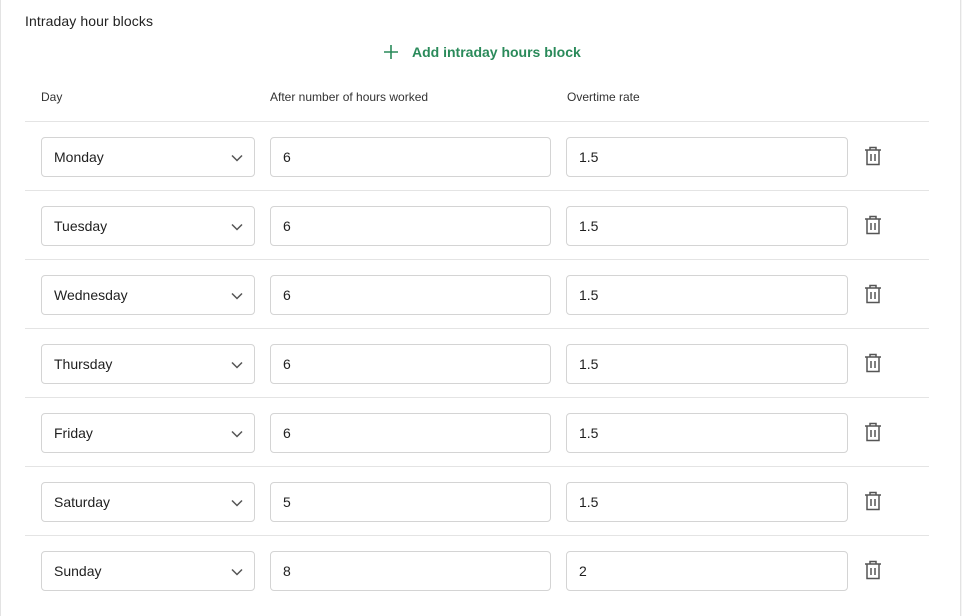 This screenshot has width=962, height=616. I want to click on column-header-hours: After number of hours worked, so click(349, 97).